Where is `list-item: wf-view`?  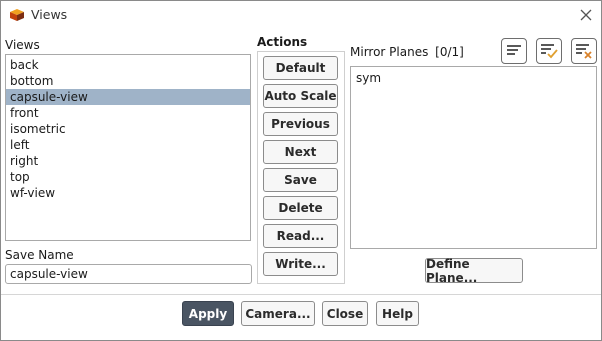
list-item: wf-view is located at coordinates (128, 193).